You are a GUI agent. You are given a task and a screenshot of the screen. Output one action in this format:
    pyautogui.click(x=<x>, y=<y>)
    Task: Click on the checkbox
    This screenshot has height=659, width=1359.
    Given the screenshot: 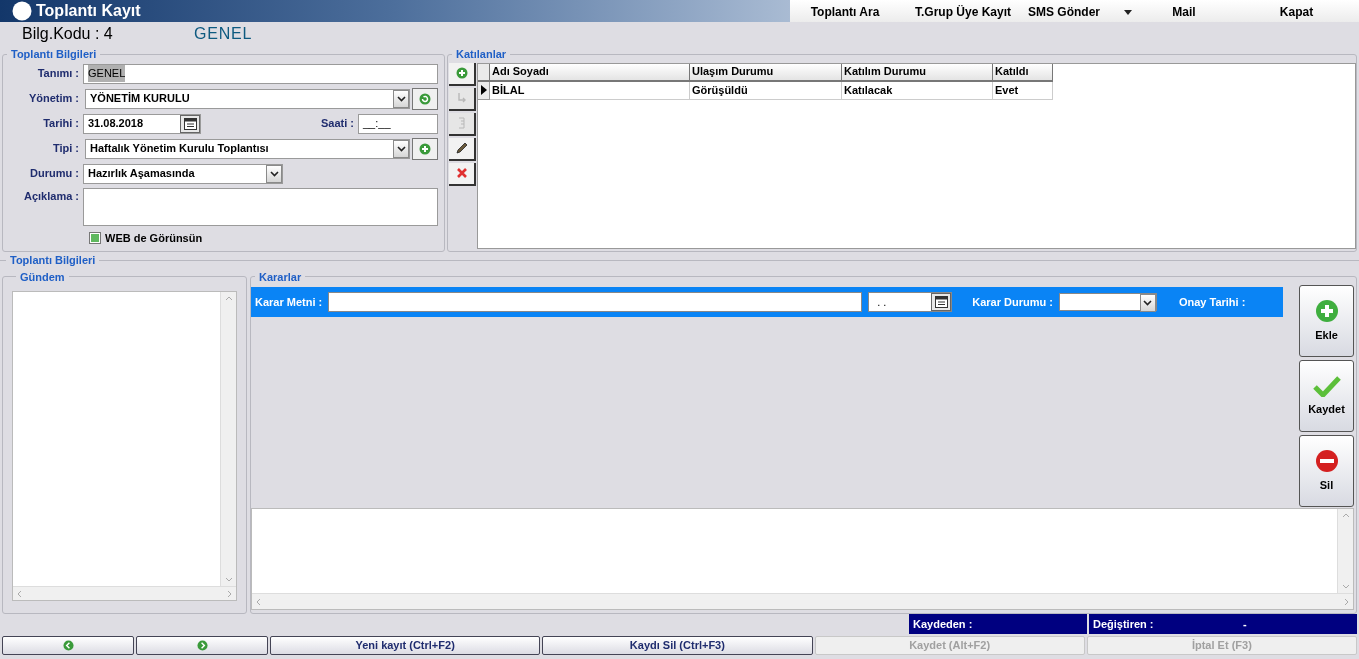 What is the action you would take?
    pyautogui.click(x=95, y=237)
    